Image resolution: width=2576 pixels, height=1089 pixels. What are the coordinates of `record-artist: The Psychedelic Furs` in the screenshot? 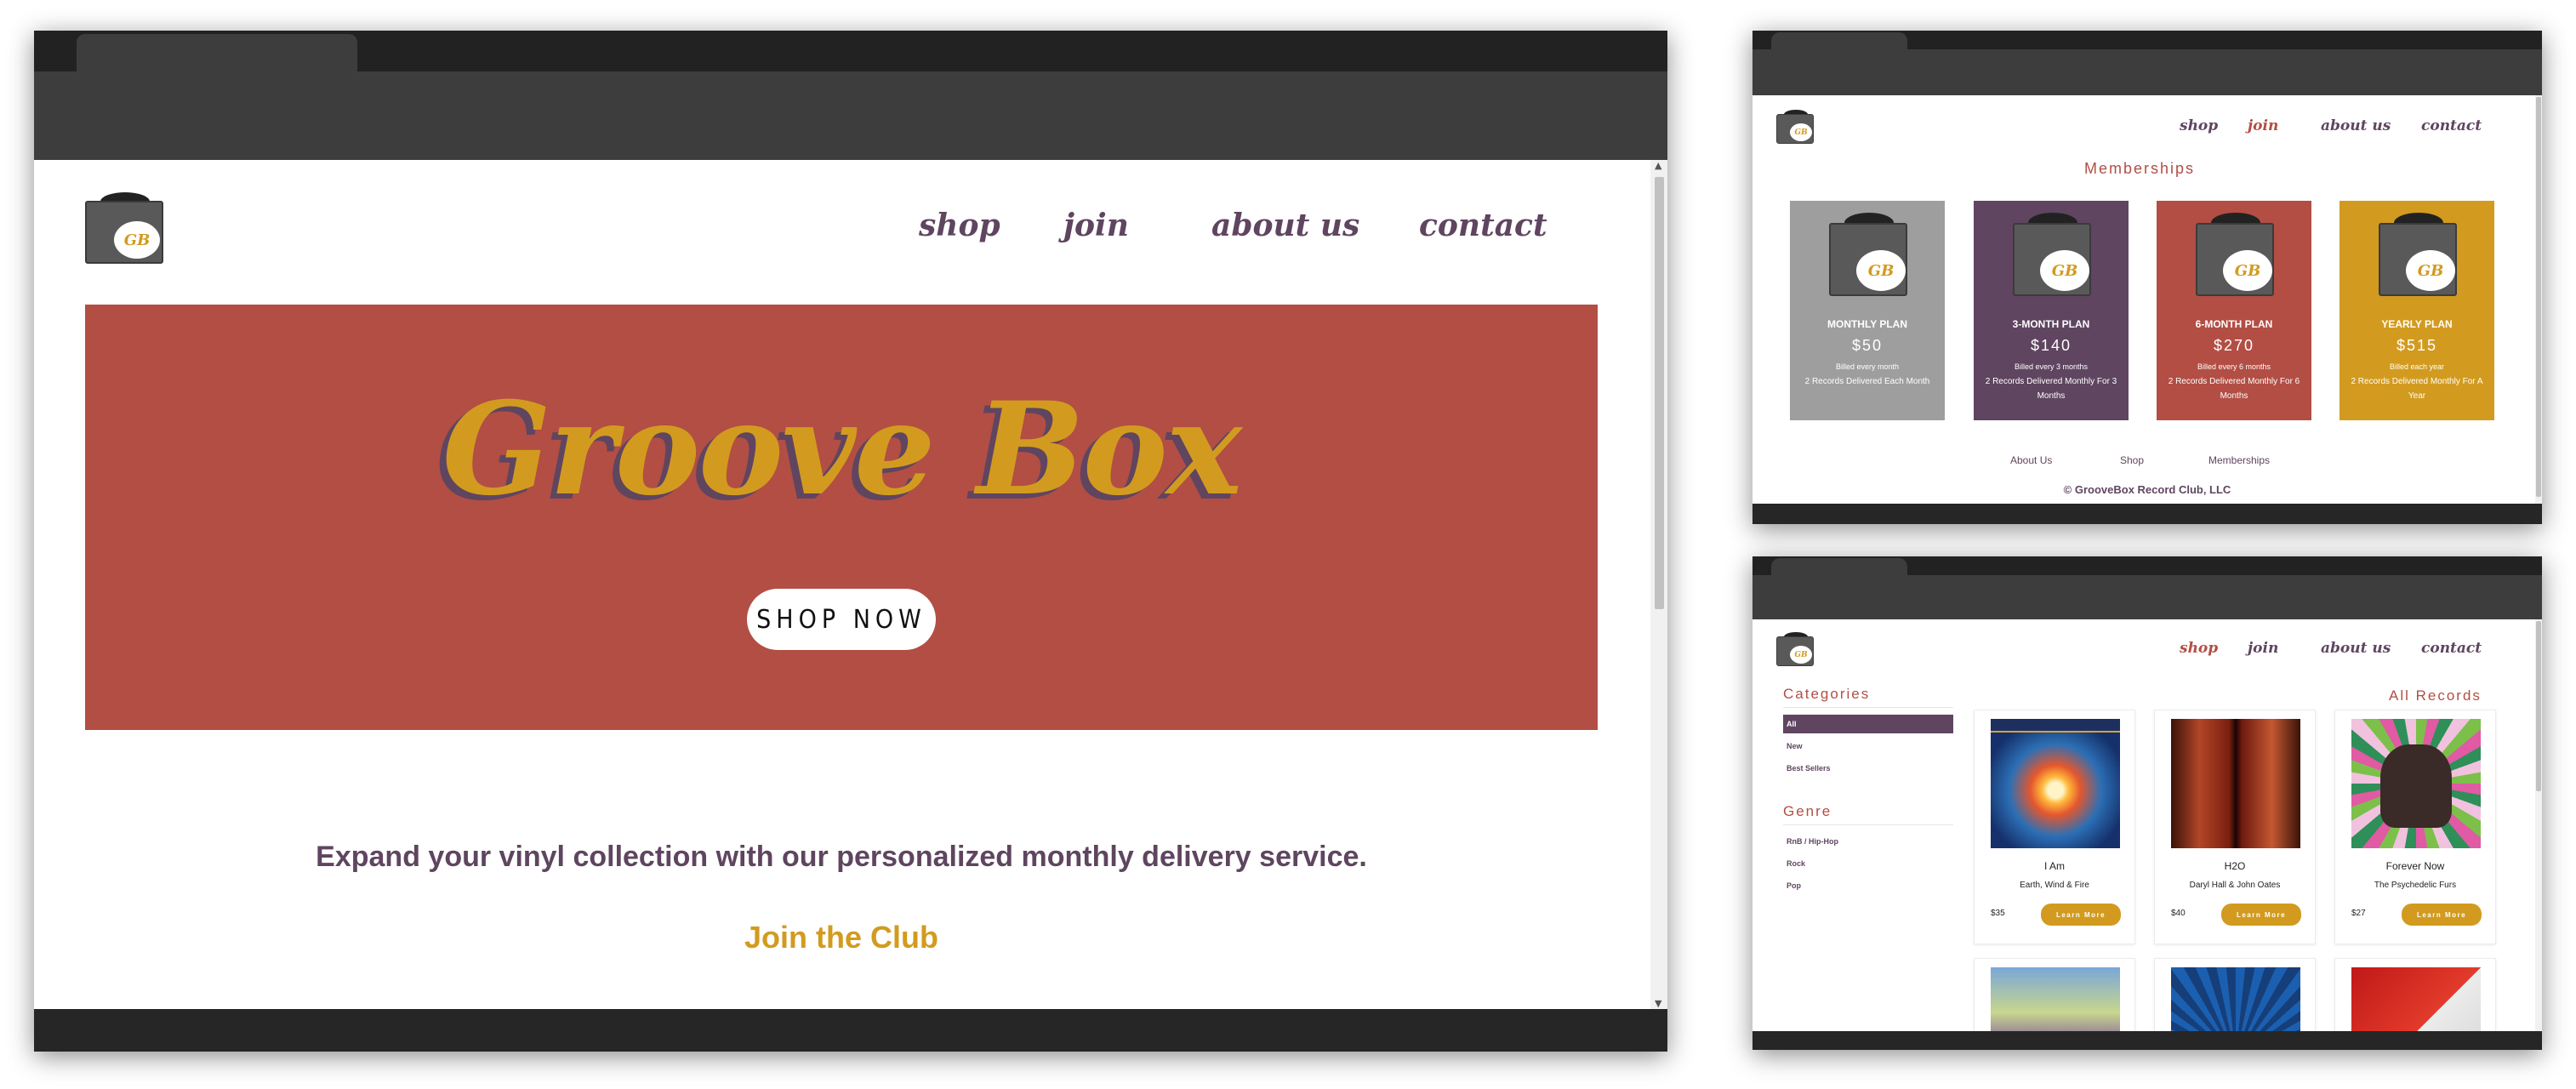 It's located at (2415, 886).